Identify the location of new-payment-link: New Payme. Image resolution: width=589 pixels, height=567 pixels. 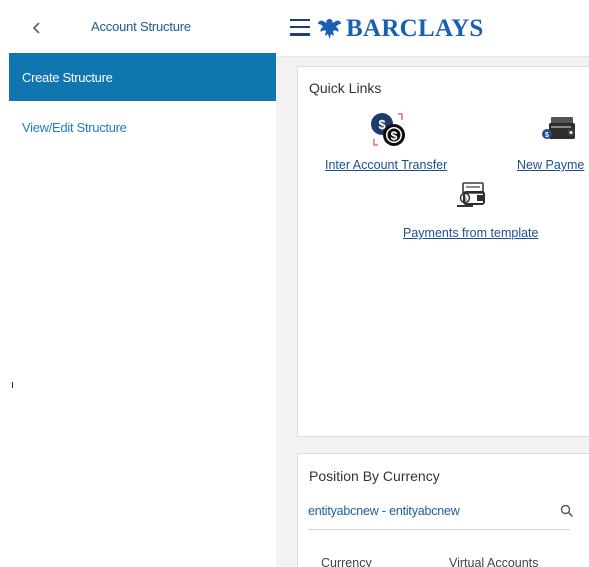
(550, 165).